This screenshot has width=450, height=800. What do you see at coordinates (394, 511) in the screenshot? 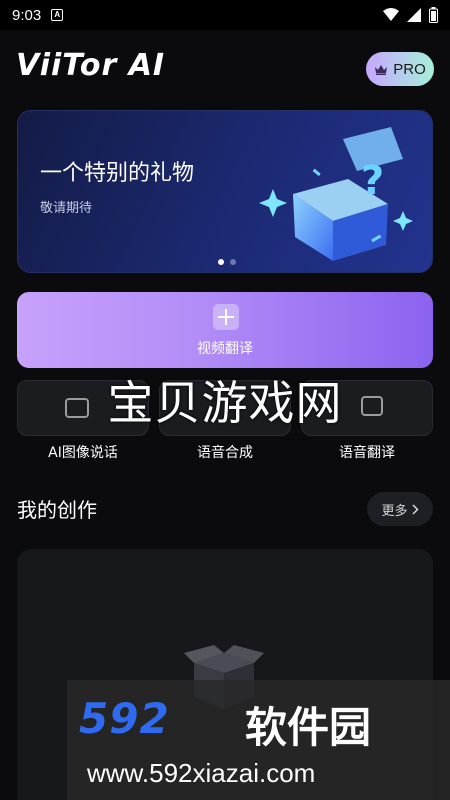
I see `more-label: 更多` at bounding box center [394, 511].